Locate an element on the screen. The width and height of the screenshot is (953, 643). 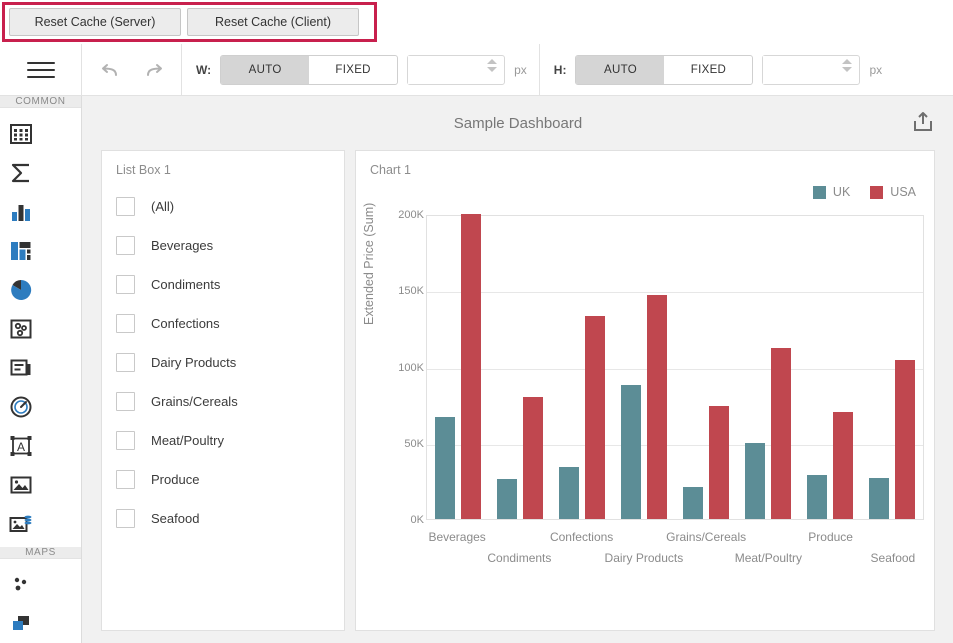
undo-button is located at coordinates (111, 70).